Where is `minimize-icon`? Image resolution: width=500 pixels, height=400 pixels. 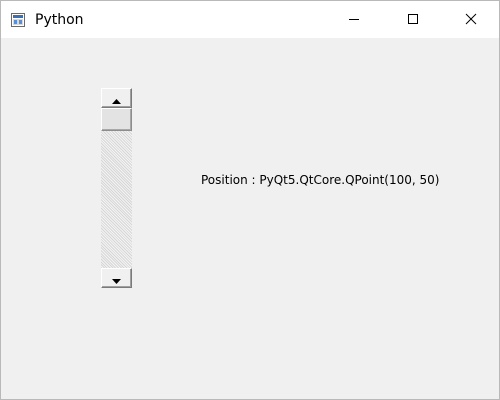
minimize-icon is located at coordinates (354, 19).